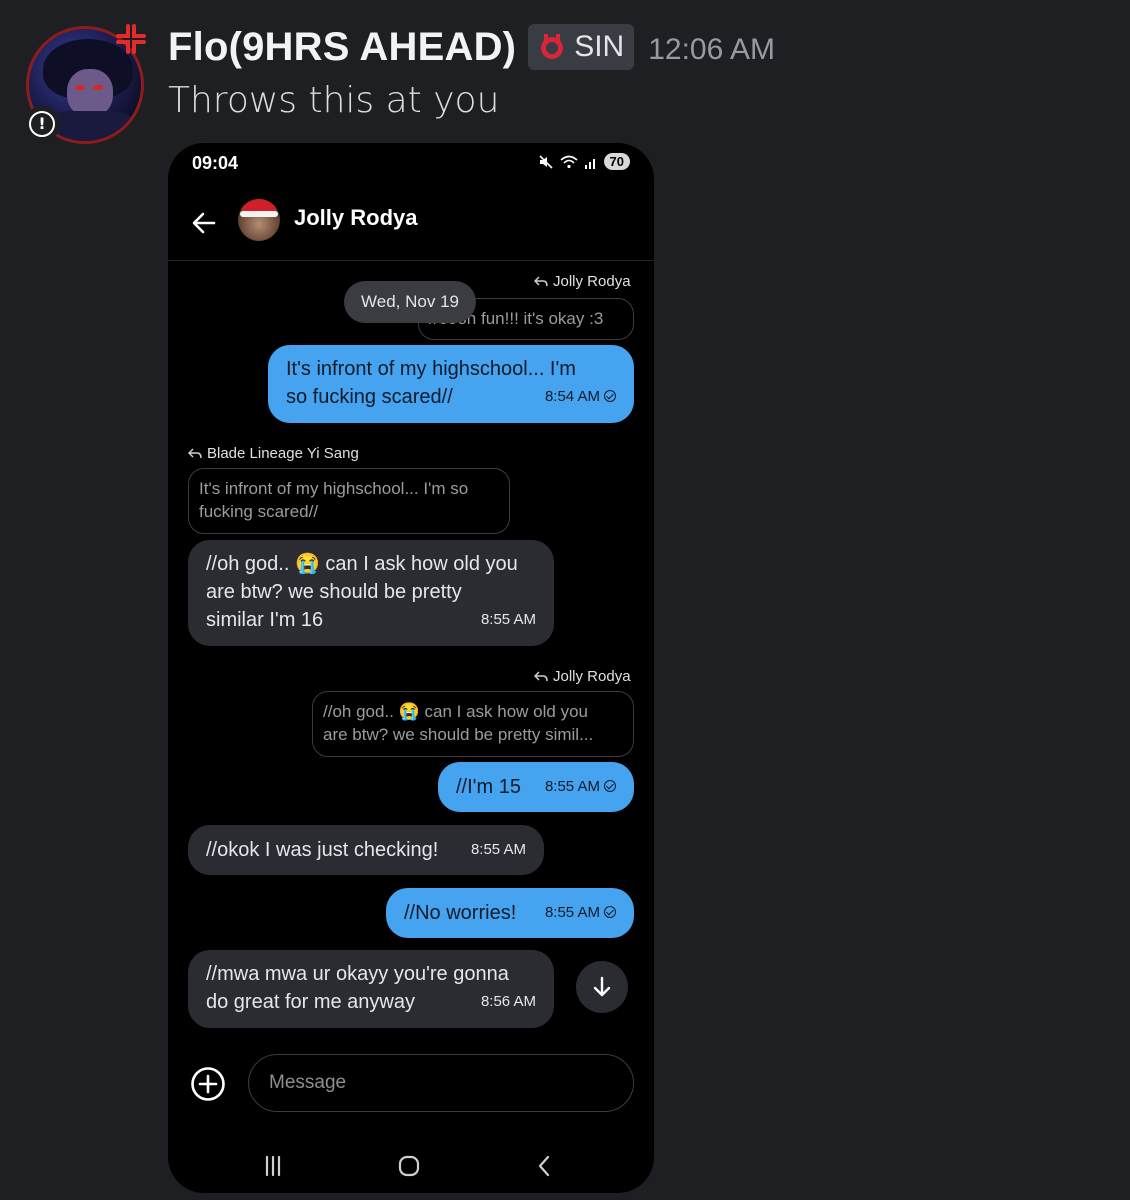 This screenshot has height=1200, width=1130. Describe the element at coordinates (369, 397) in the screenshot. I see `message-text: so fucking scared//` at that location.